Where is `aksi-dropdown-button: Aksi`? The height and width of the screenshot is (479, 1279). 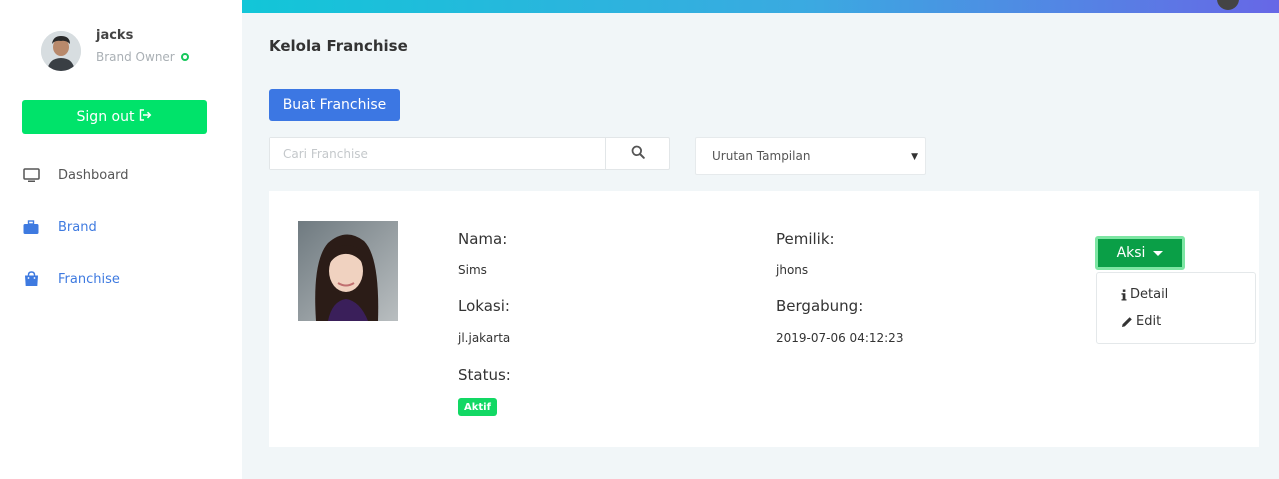
aksi-dropdown-button: Aksi is located at coordinates (1140, 253).